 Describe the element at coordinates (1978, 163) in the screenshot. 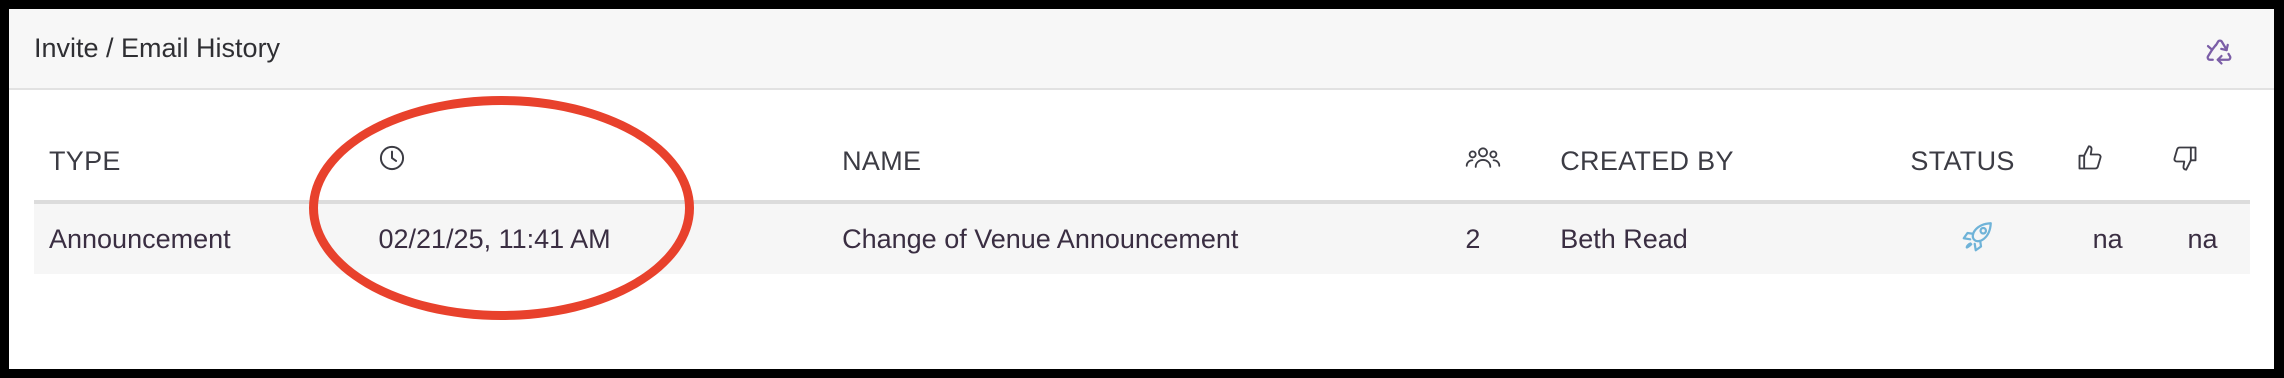

I see `column-header-status: STATUS` at that location.